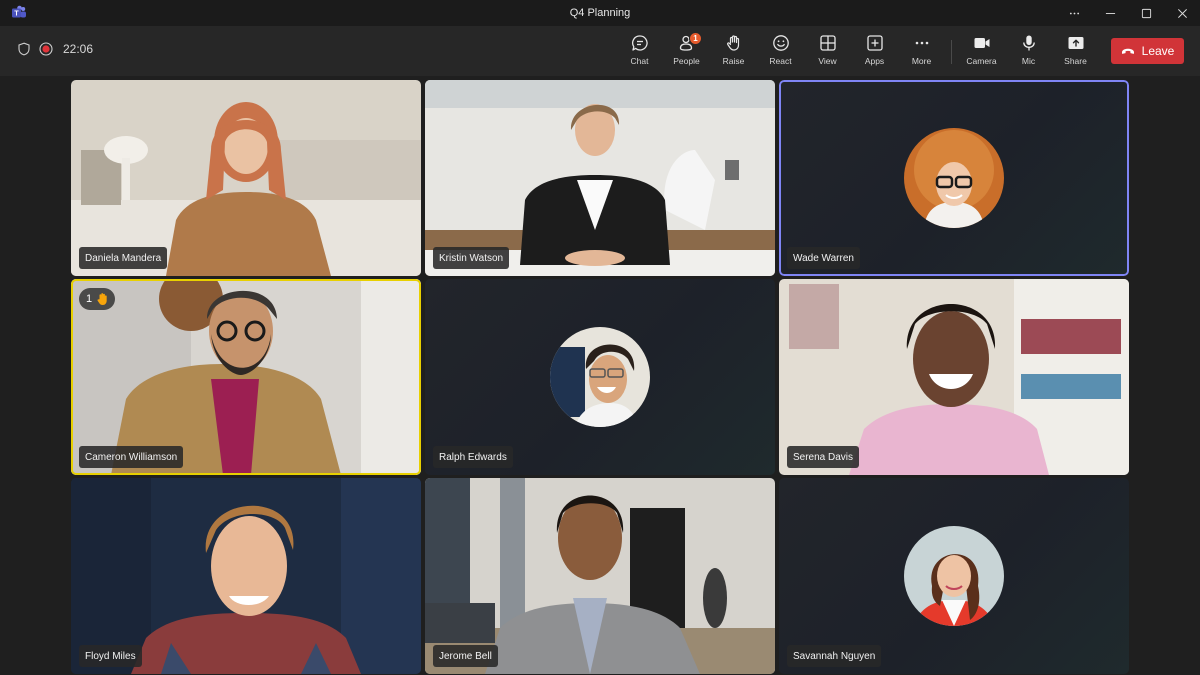 The height and width of the screenshot is (675, 1200). Describe the element at coordinates (1075, 52) in the screenshot. I see `share-button: Share` at that location.